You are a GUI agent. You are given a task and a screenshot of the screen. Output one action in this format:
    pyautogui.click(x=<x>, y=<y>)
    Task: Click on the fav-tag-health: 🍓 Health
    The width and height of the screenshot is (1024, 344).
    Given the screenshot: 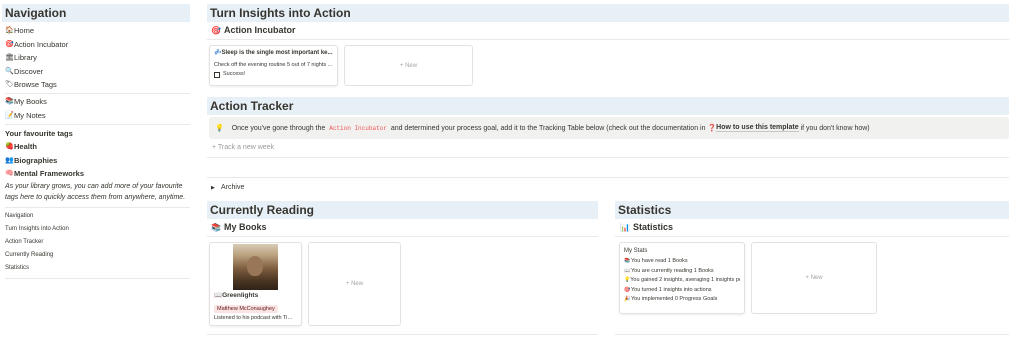 What is the action you would take?
    pyautogui.click(x=97, y=147)
    